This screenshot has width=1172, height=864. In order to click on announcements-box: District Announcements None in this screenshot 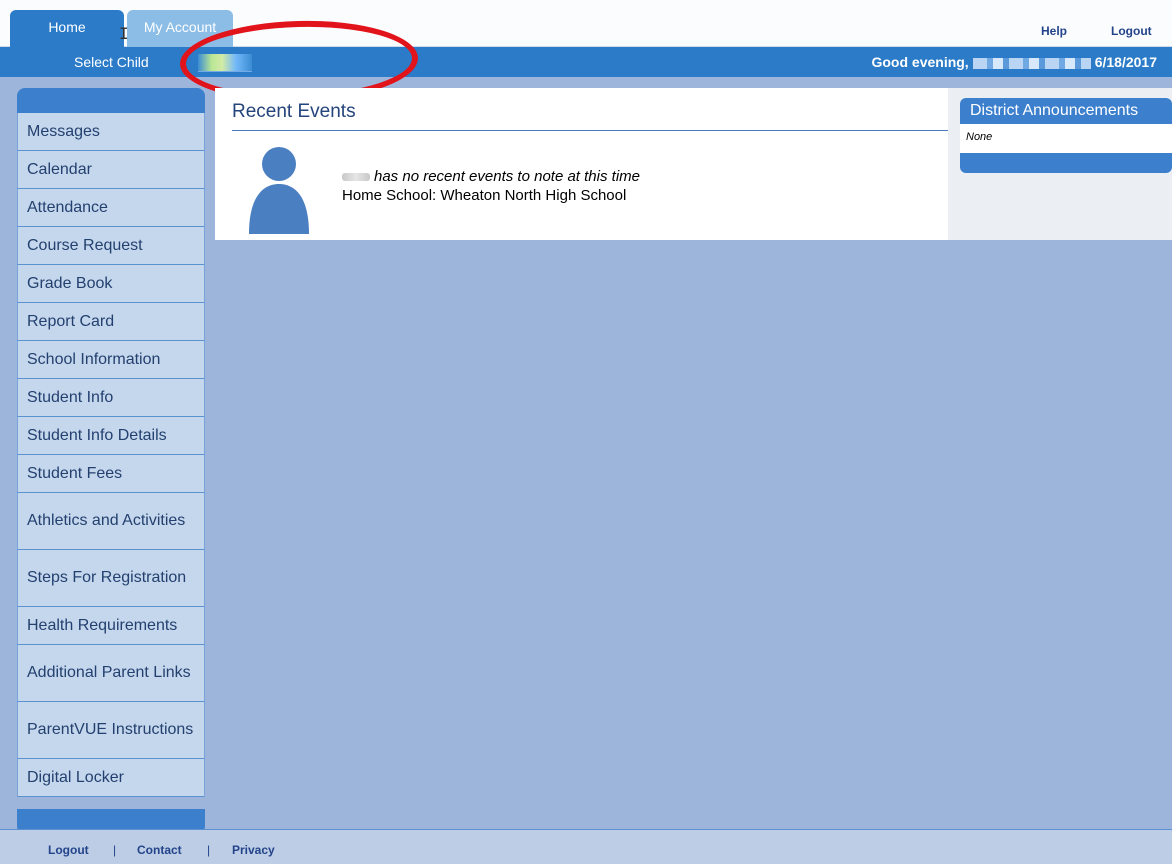, I will do `click(1066, 135)`.